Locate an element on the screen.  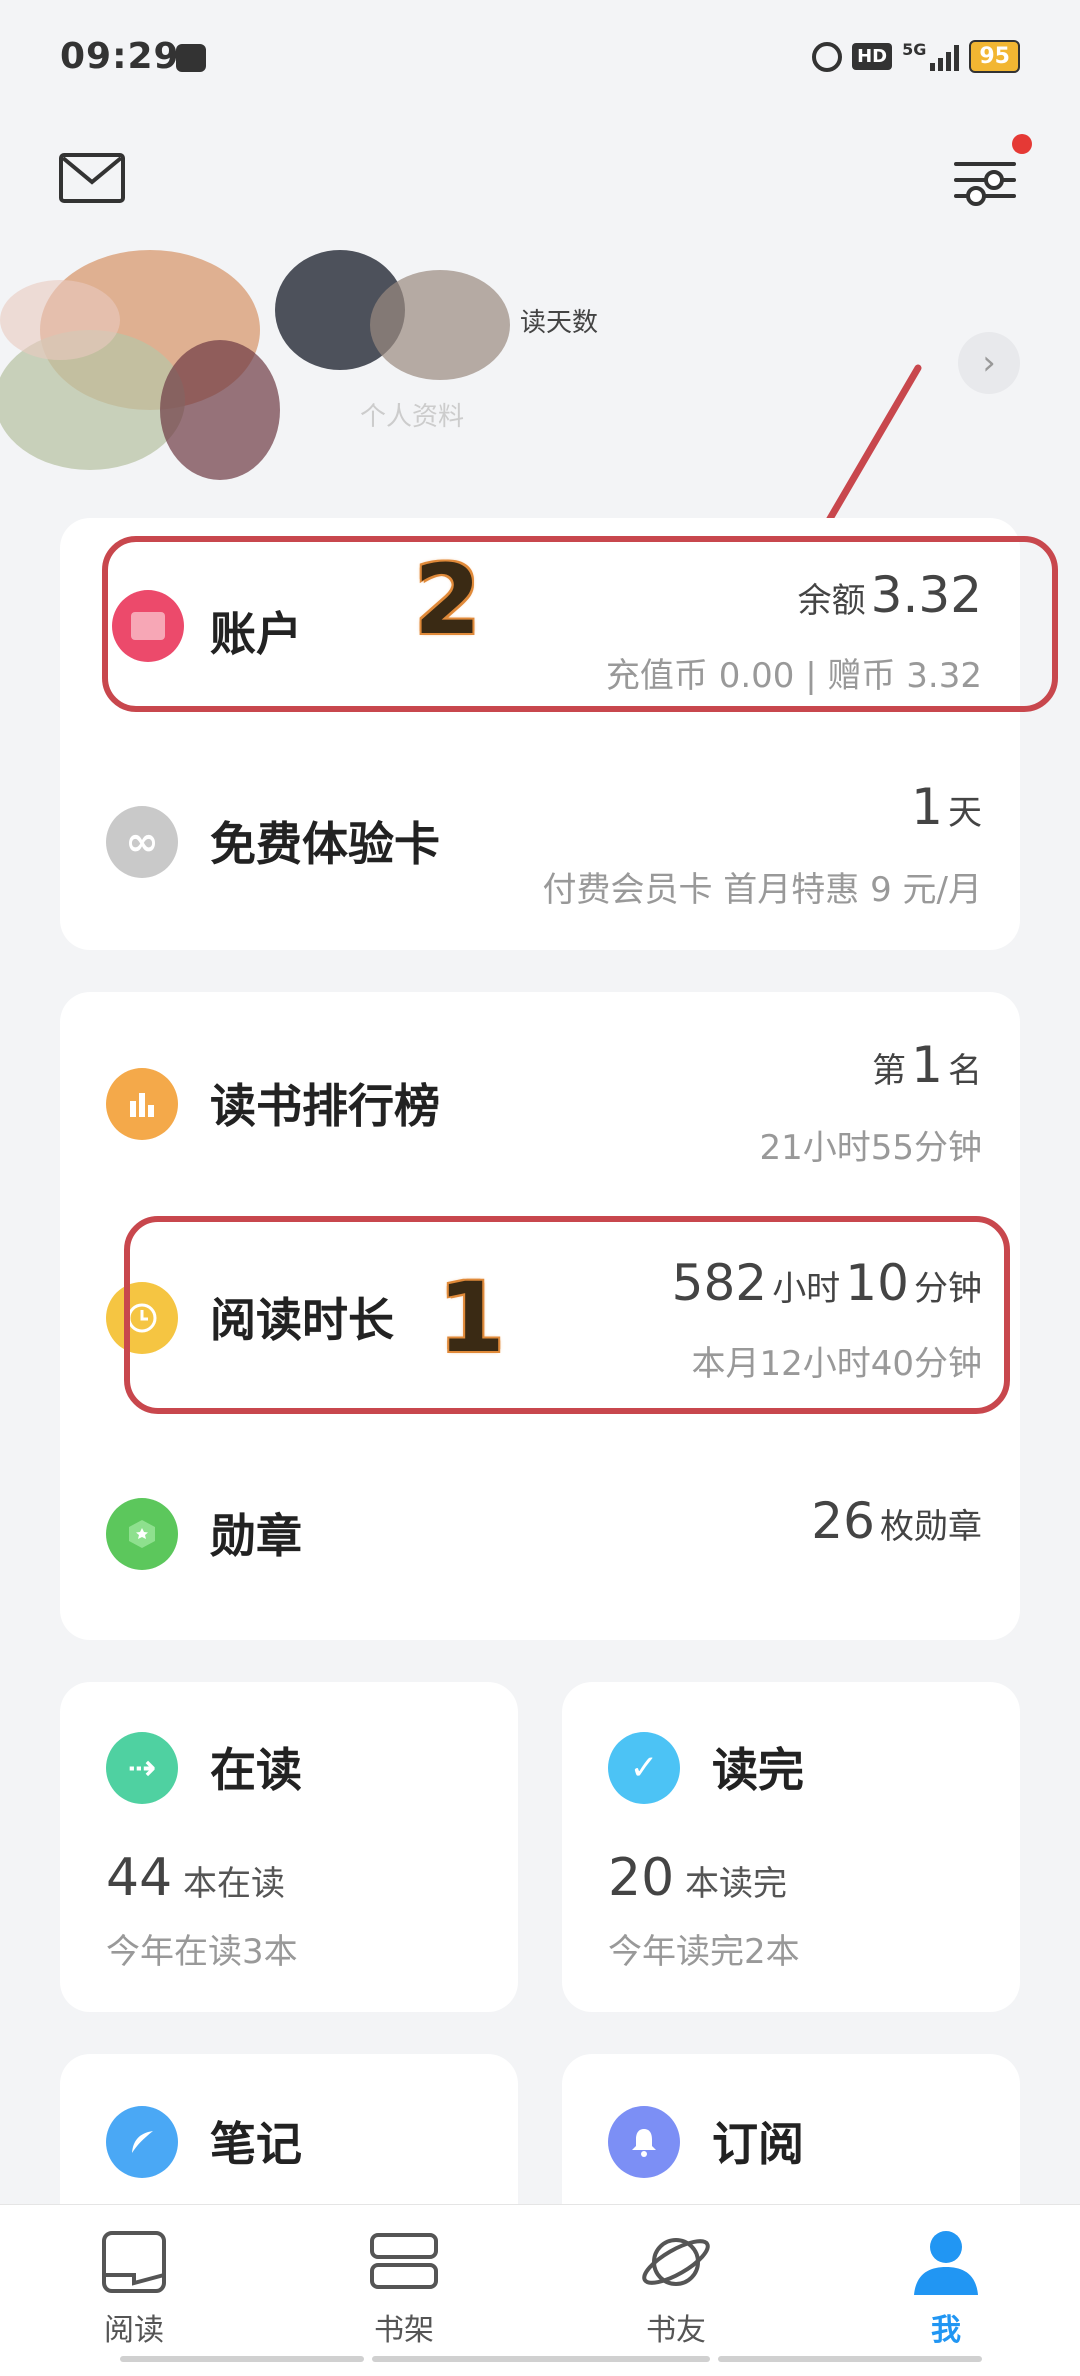
nav-label-friends: 书友 is located at coordinates (676, 2330).